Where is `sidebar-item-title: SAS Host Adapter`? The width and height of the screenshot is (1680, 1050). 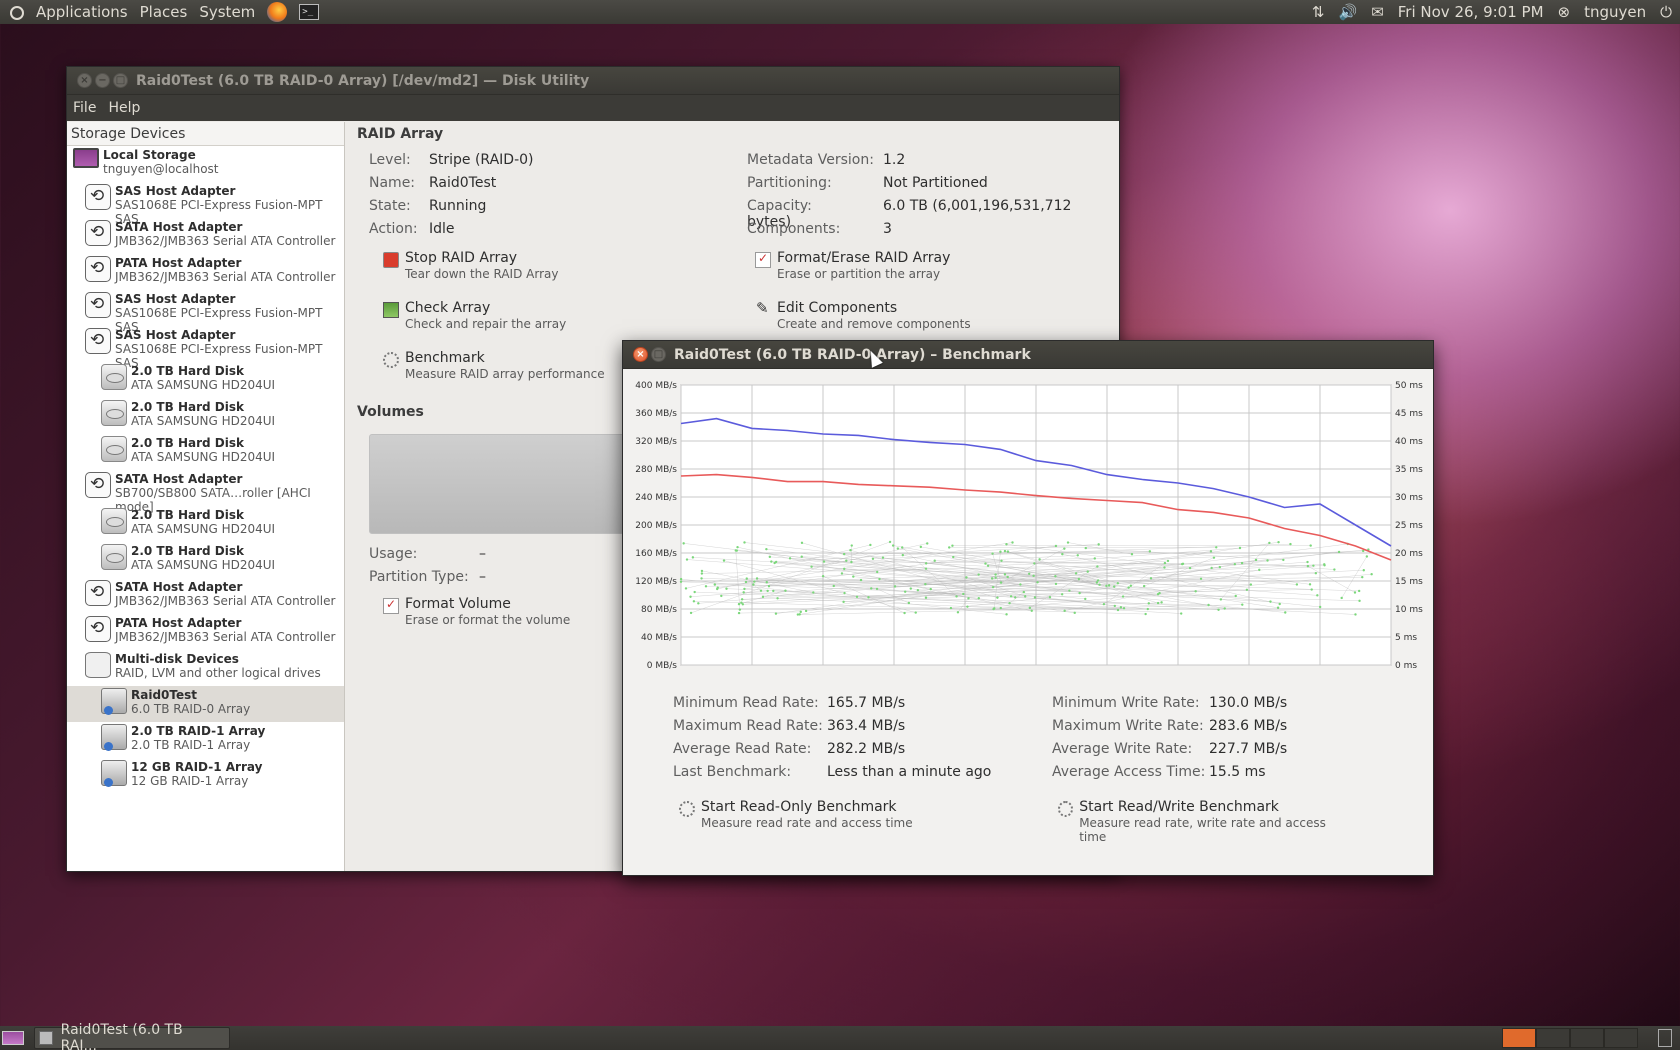 sidebar-item-title: SAS Host Adapter is located at coordinates (175, 335).